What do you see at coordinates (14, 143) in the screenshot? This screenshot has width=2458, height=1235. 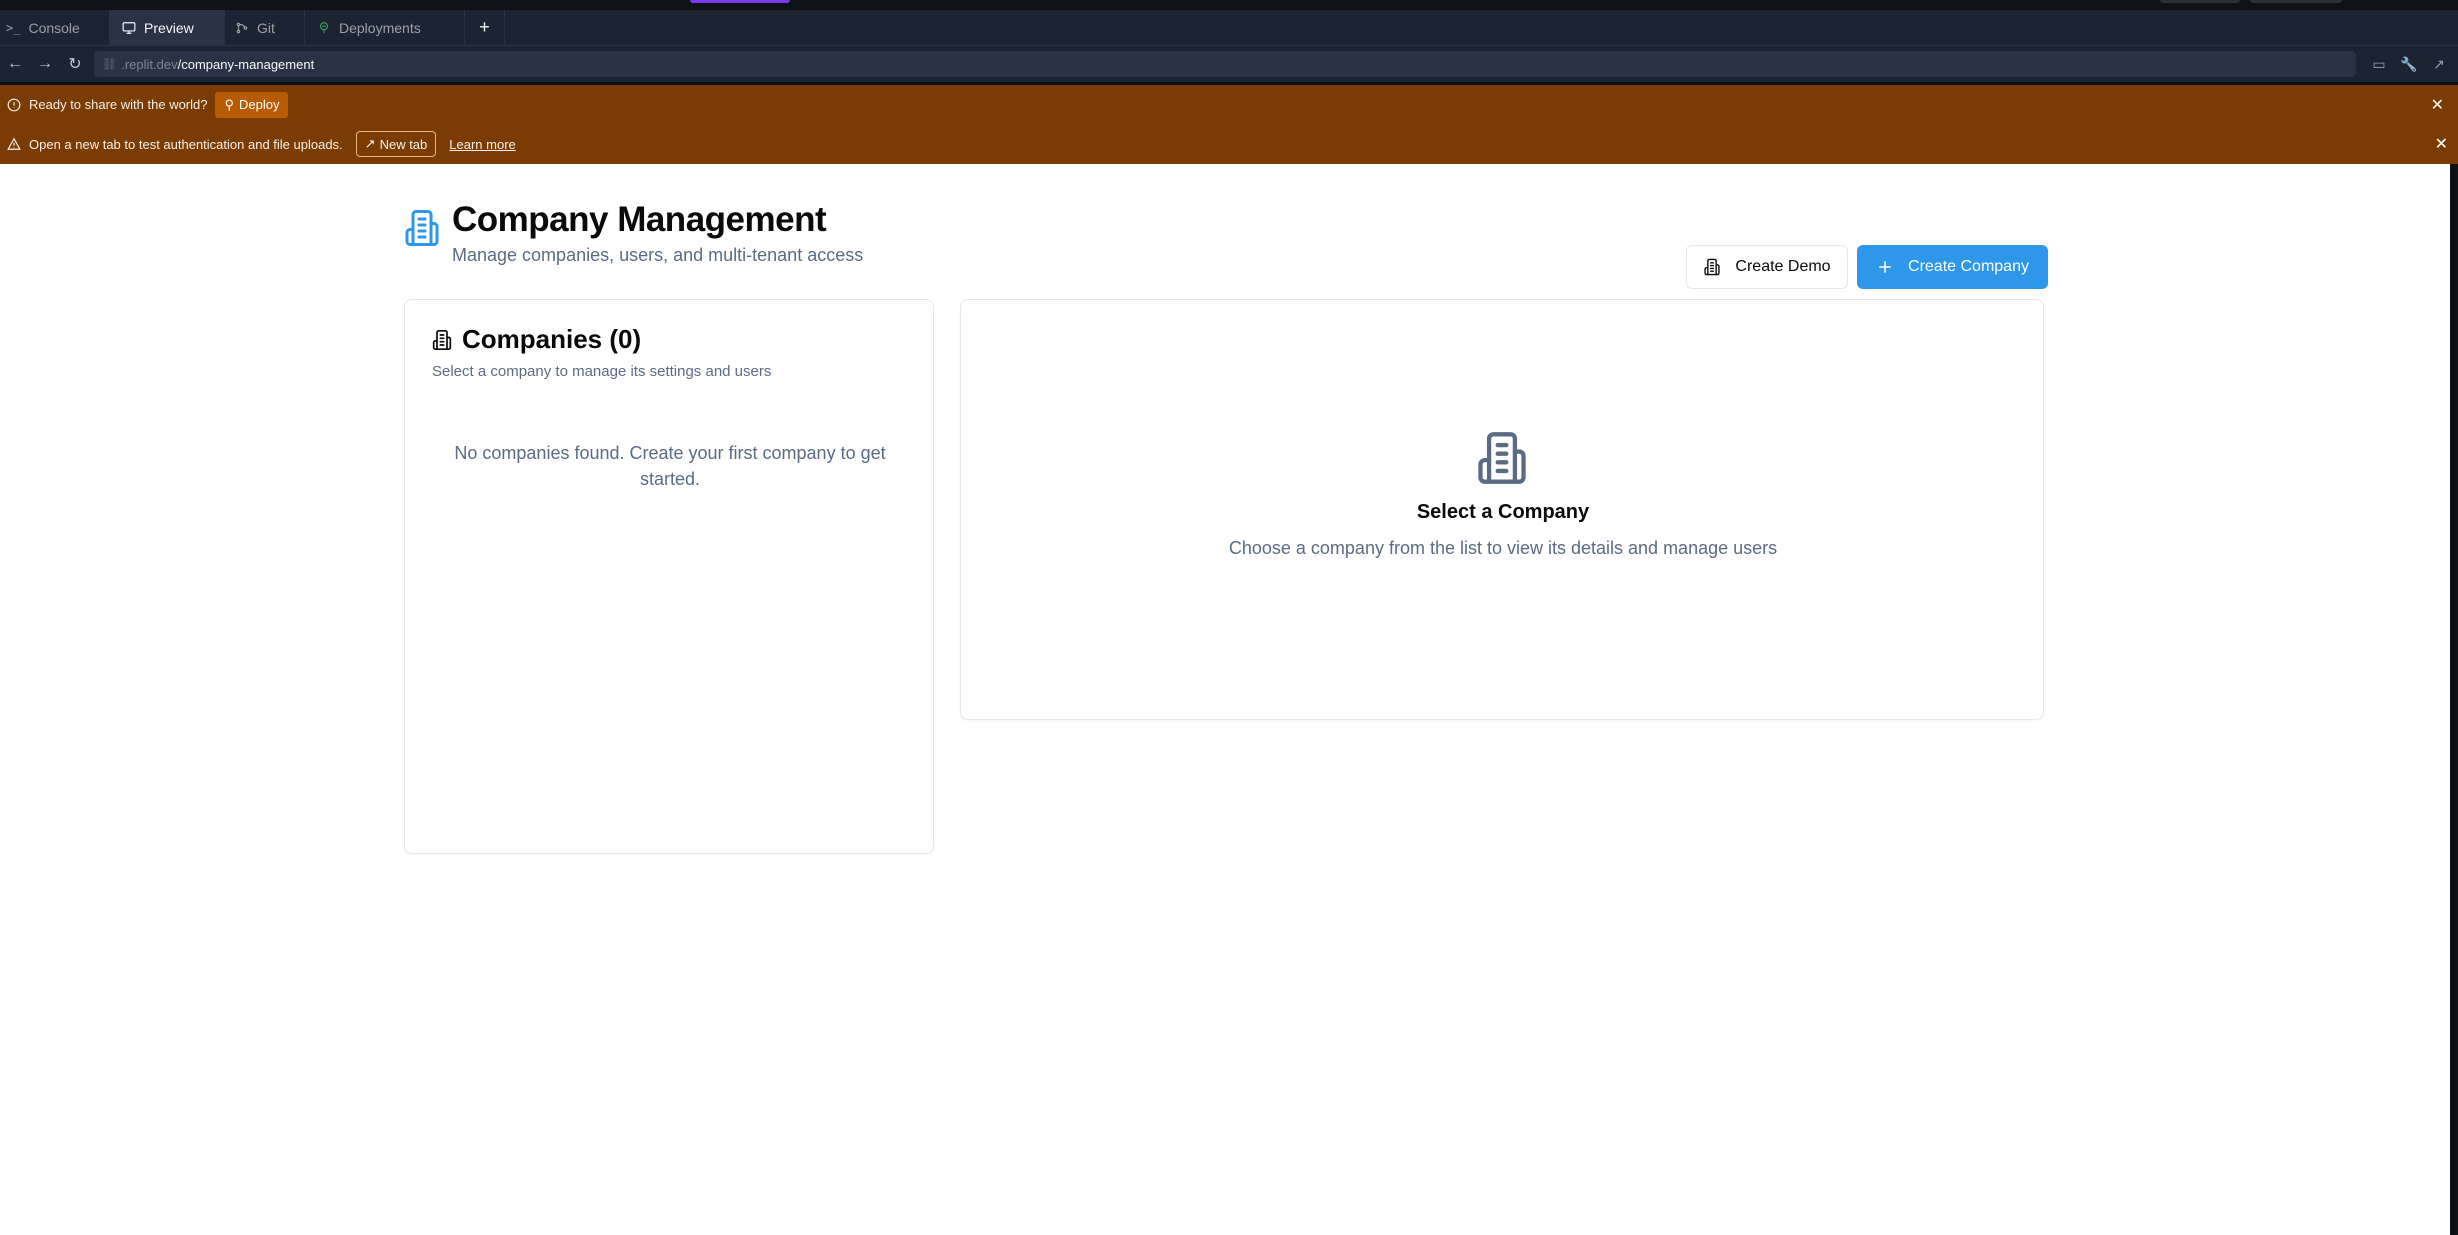 I see `warning-icon` at bounding box center [14, 143].